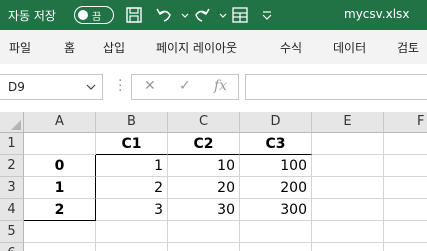  Describe the element at coordinates (276, 232) in the screenshot. I see `cell-d5` at that location.